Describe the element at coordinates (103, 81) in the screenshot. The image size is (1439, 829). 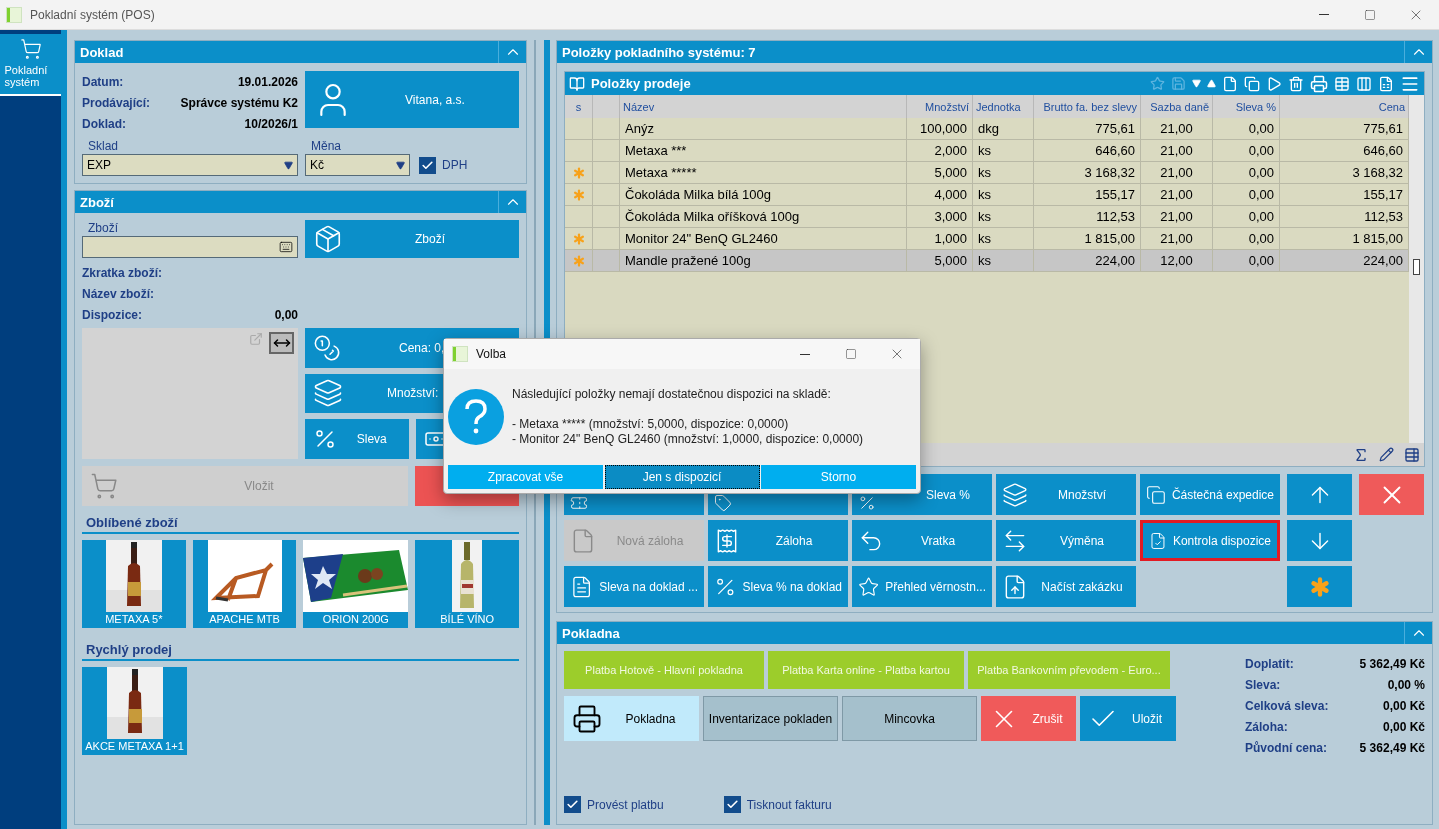
I see `field-label: Datum:` at that location.